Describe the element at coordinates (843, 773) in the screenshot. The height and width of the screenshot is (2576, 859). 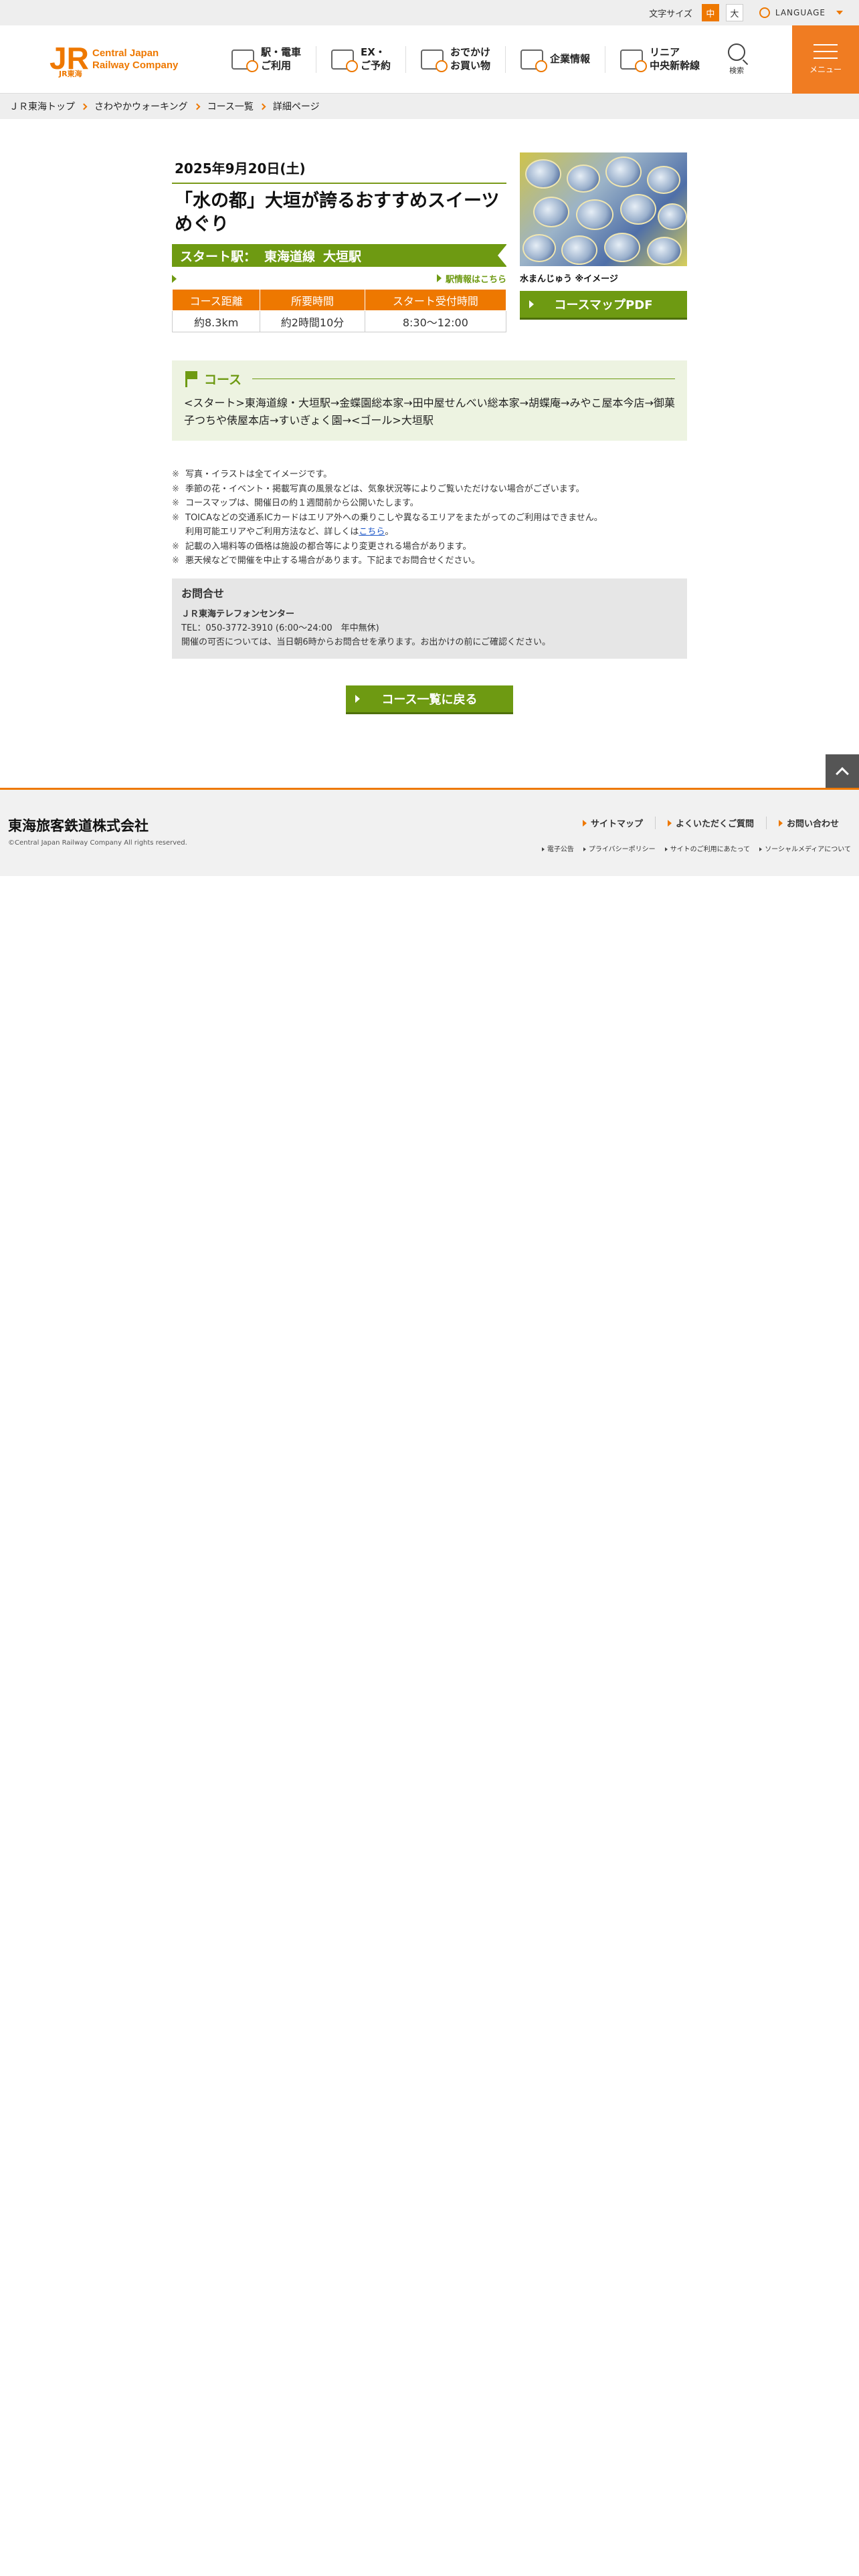
I see `chevron-up-icon` at that location.